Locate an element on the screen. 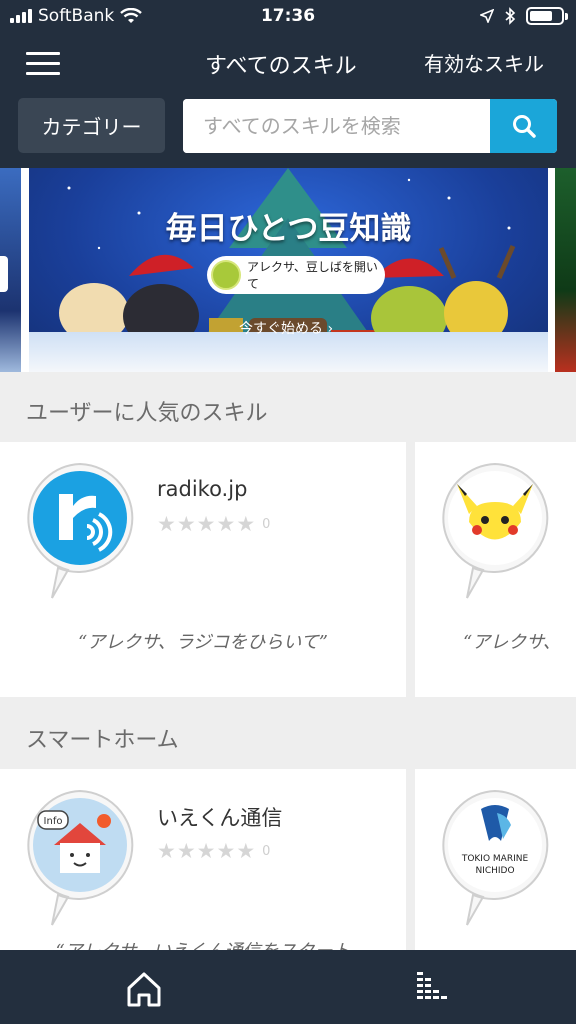 This screenshot has height=1024, width=576. banner-title: 毎日ひとつ豆知識 is located at coordinates (288, 229).